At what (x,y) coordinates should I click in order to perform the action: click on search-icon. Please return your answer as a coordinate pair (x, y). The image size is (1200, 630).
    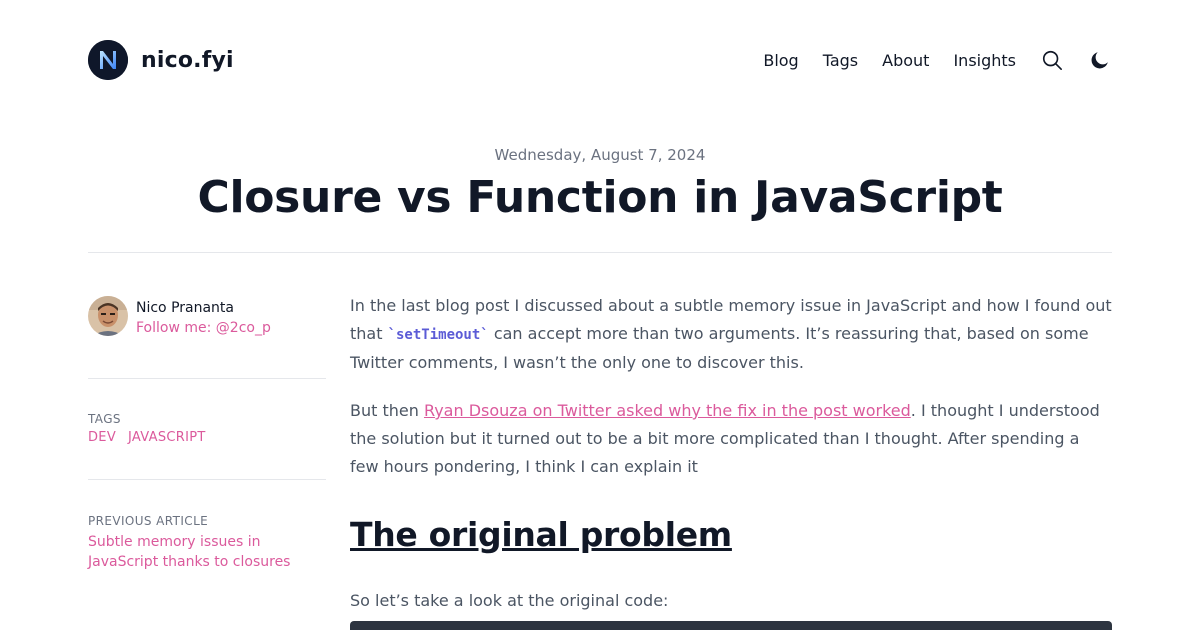
    Looking at the image, I should click on (1052, 60).